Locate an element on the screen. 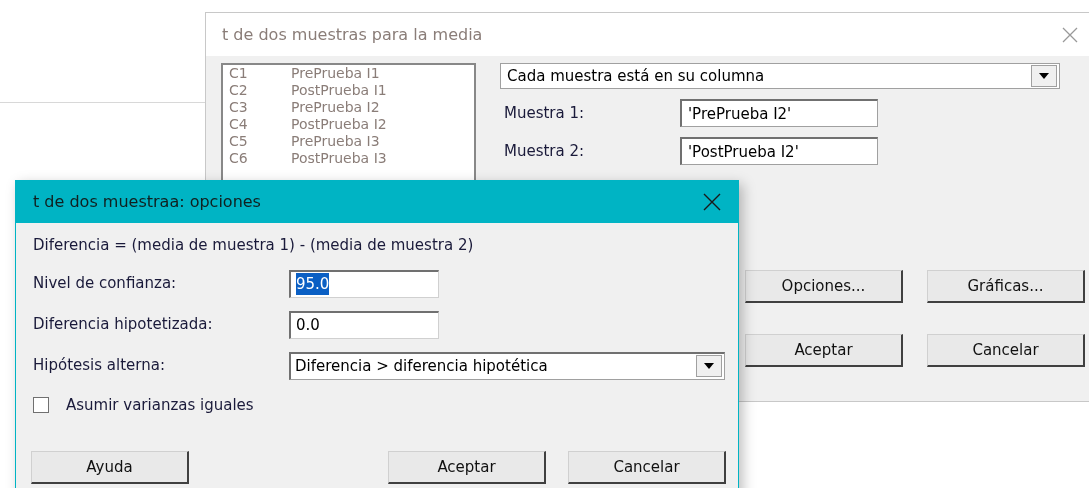 The width and height of the screenshot is (1089, 488). field-label: Muestra 1: is located at coordinates (544, 113).